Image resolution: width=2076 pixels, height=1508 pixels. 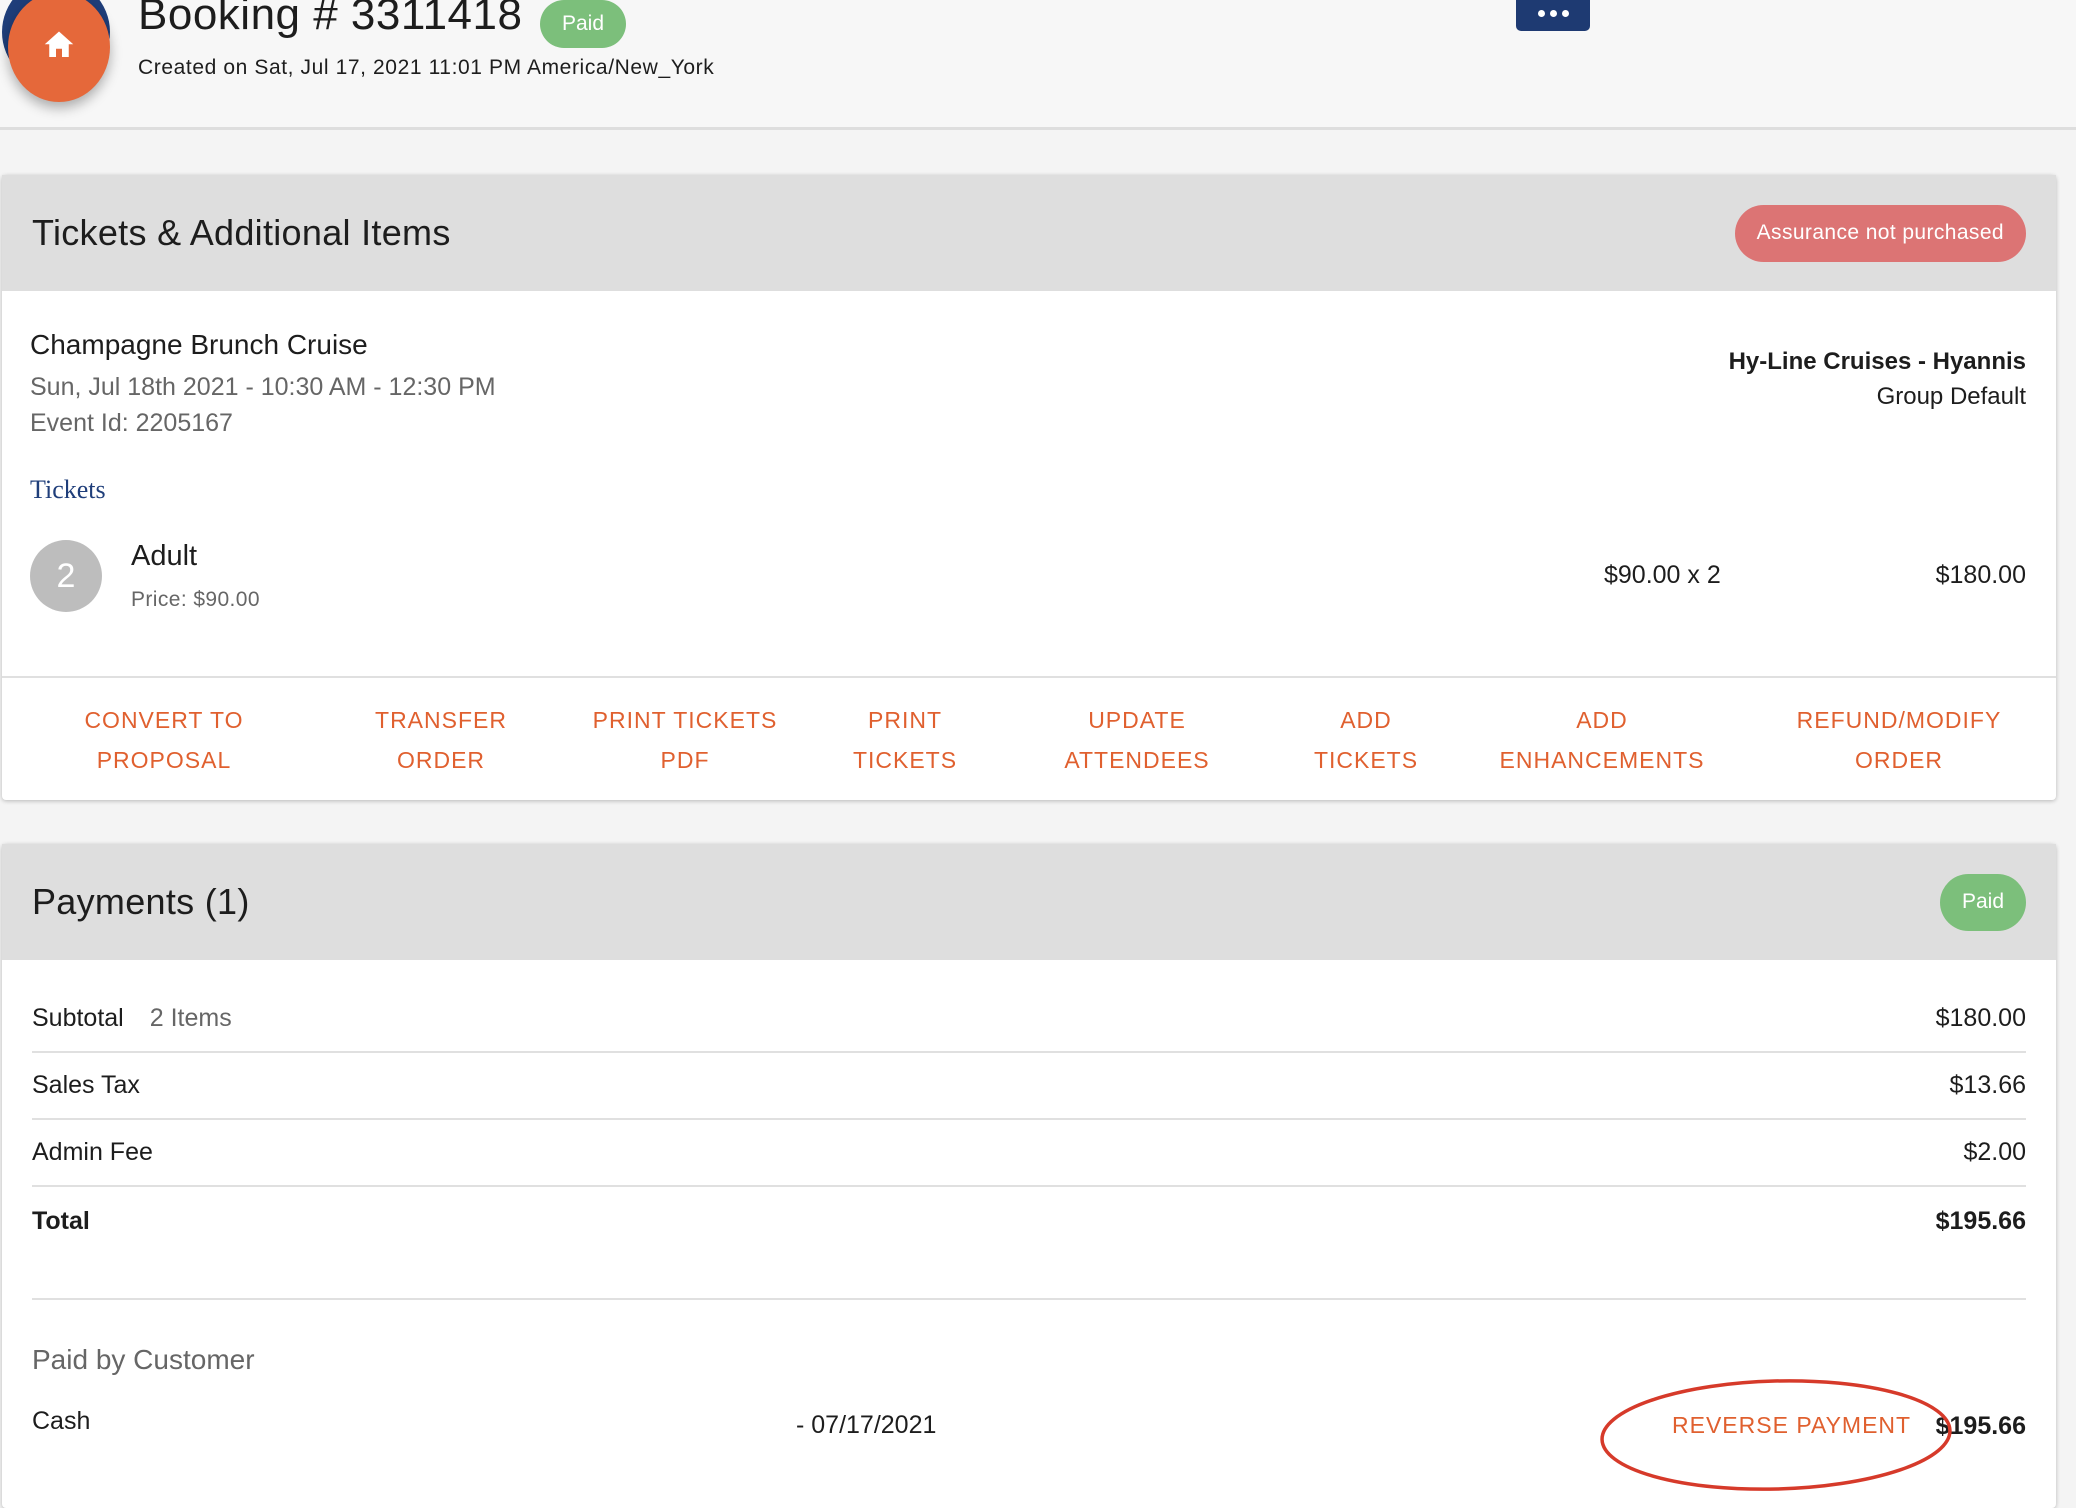 I want to click on tickets-section-title: Tickets & Additional Items, so click(x=241, y=232).